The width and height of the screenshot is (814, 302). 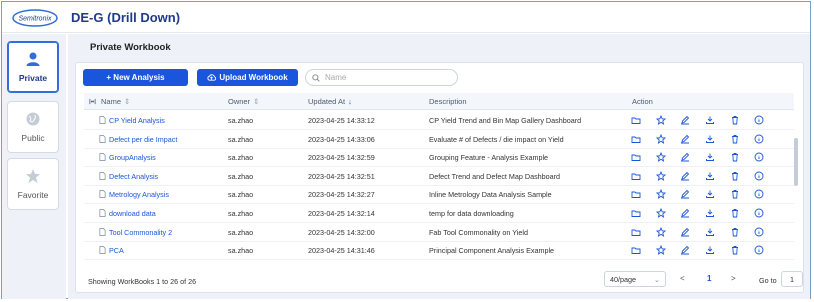 I want to click on column-name: Name ⇕, so click(x=115, y=101).